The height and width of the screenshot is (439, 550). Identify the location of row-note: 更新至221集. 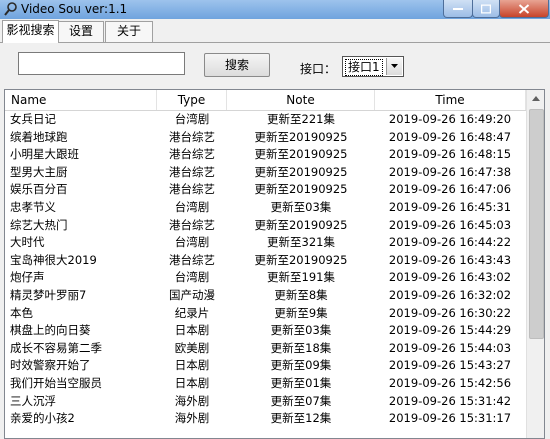
(301, 119).